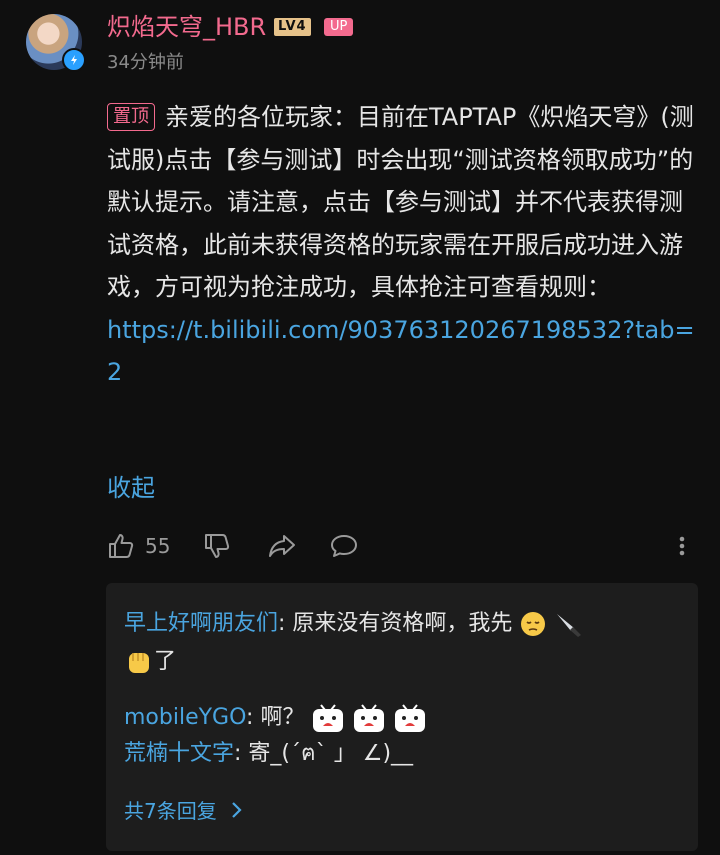 This screenshot has height=855, width=720. Describe the element at coordinates (145, 62) in the screenshot. I see `post-time: 34分钟前` at that location.